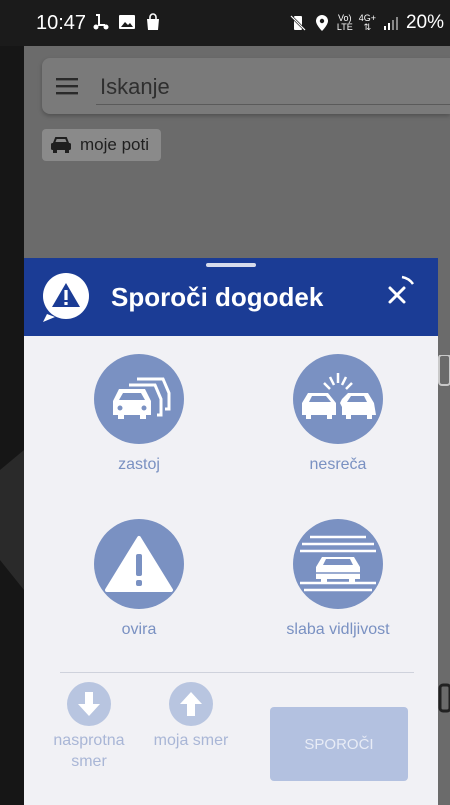 The height and width of the screenshot is (805, 450). Describe the element at coordinates (339, 744) in the screenshot. I see `report-button: SPOROČI` at that location.